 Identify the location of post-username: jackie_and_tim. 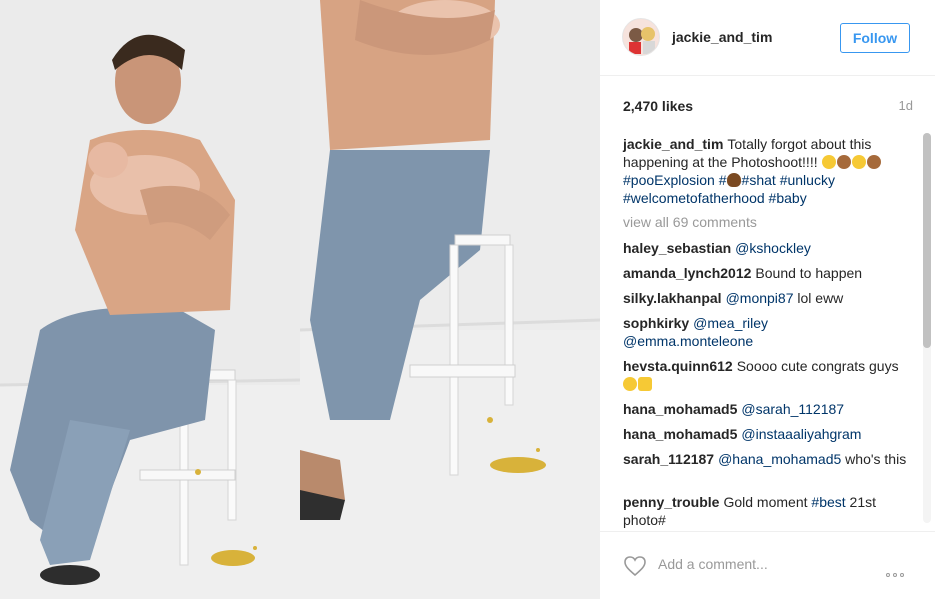
(722, 37).